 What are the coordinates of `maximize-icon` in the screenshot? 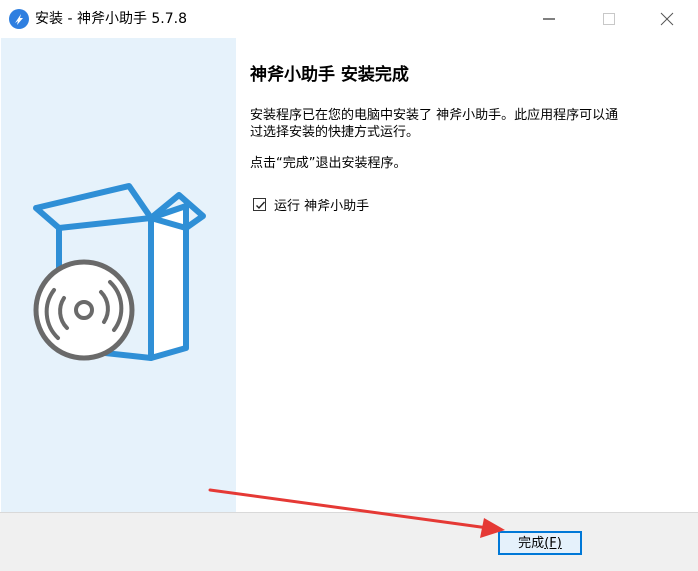 It's located at (609, 19).